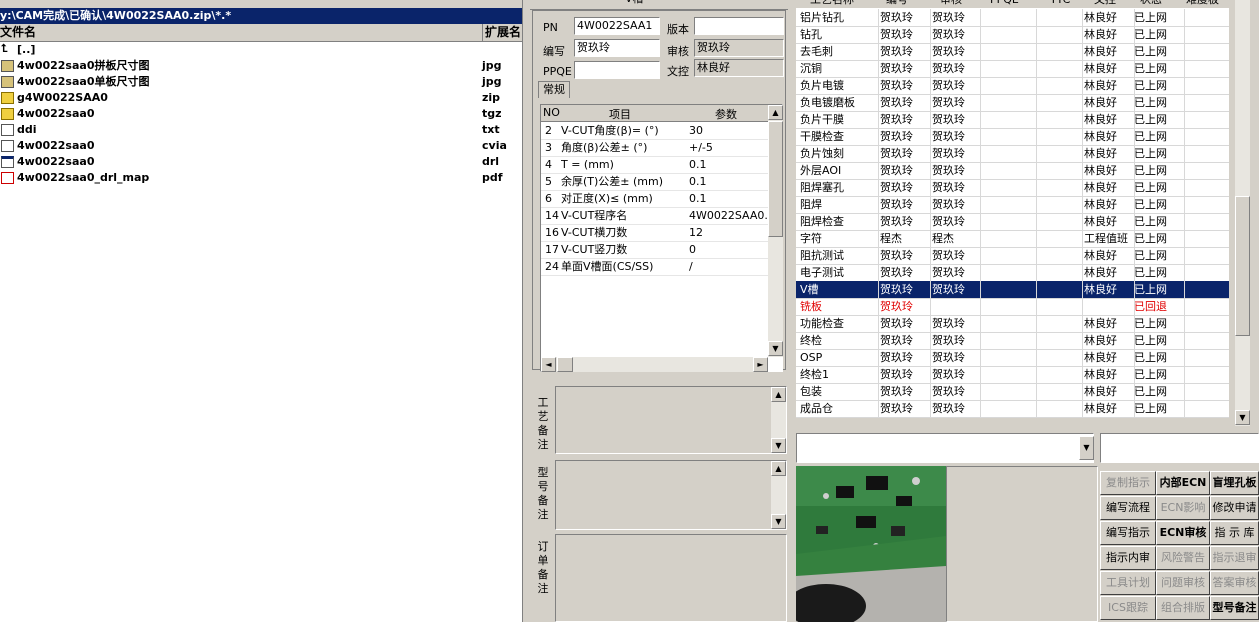 This screenshot has width=1259, height=622. Describe the element at coordinates (501, 32) in the screenshot. I see `column-extension: 扩展名` at that location.